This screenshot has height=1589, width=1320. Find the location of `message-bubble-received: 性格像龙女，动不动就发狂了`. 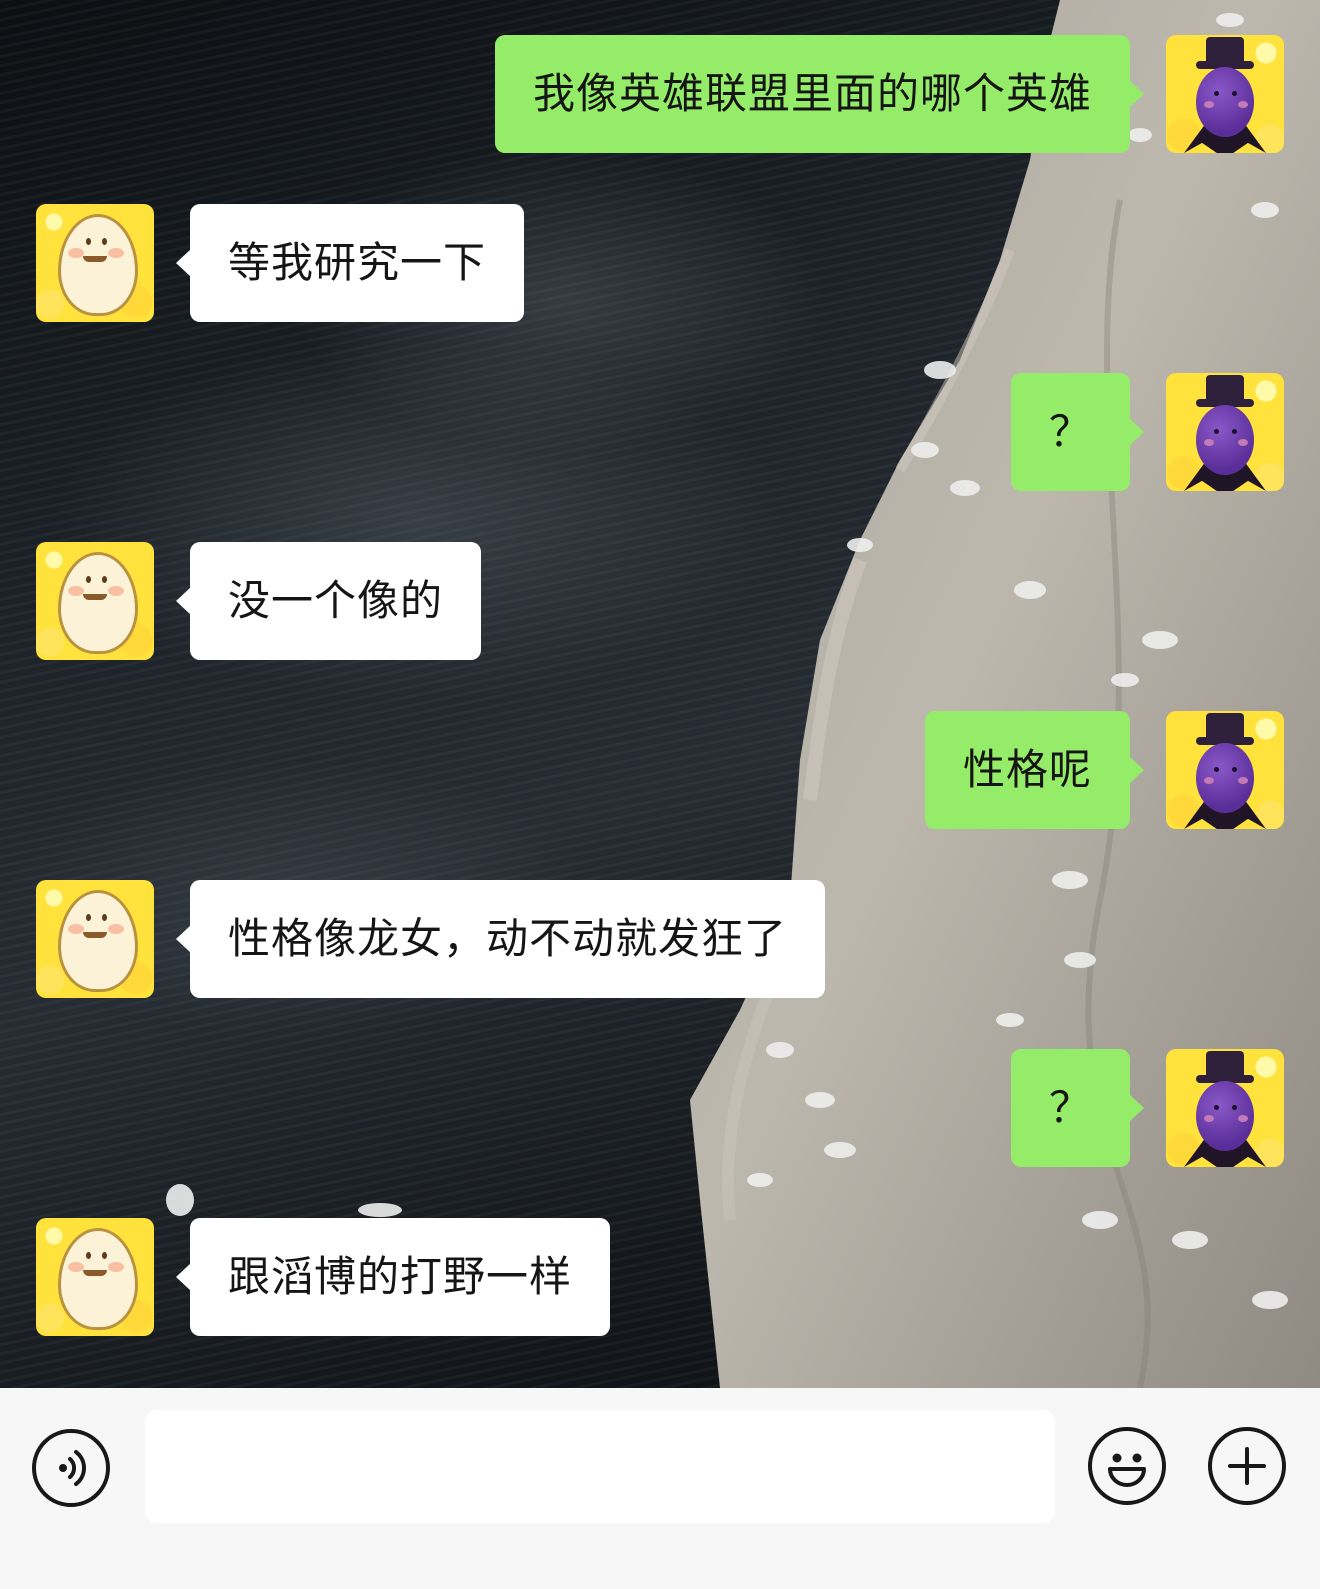

message-bubble-received: 性格像龙女，动不动就发狂了 is located at coordinates (500, 939).